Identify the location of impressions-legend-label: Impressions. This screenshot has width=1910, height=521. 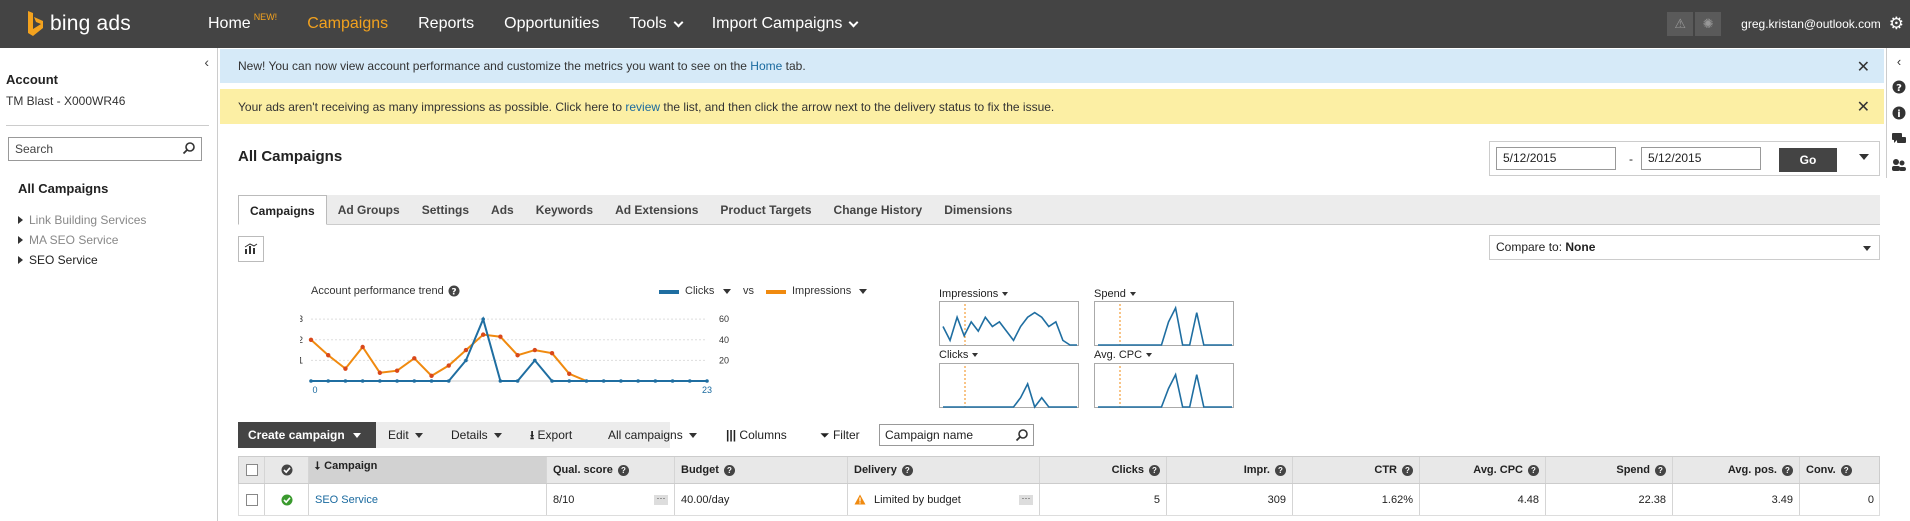
(821, 291).